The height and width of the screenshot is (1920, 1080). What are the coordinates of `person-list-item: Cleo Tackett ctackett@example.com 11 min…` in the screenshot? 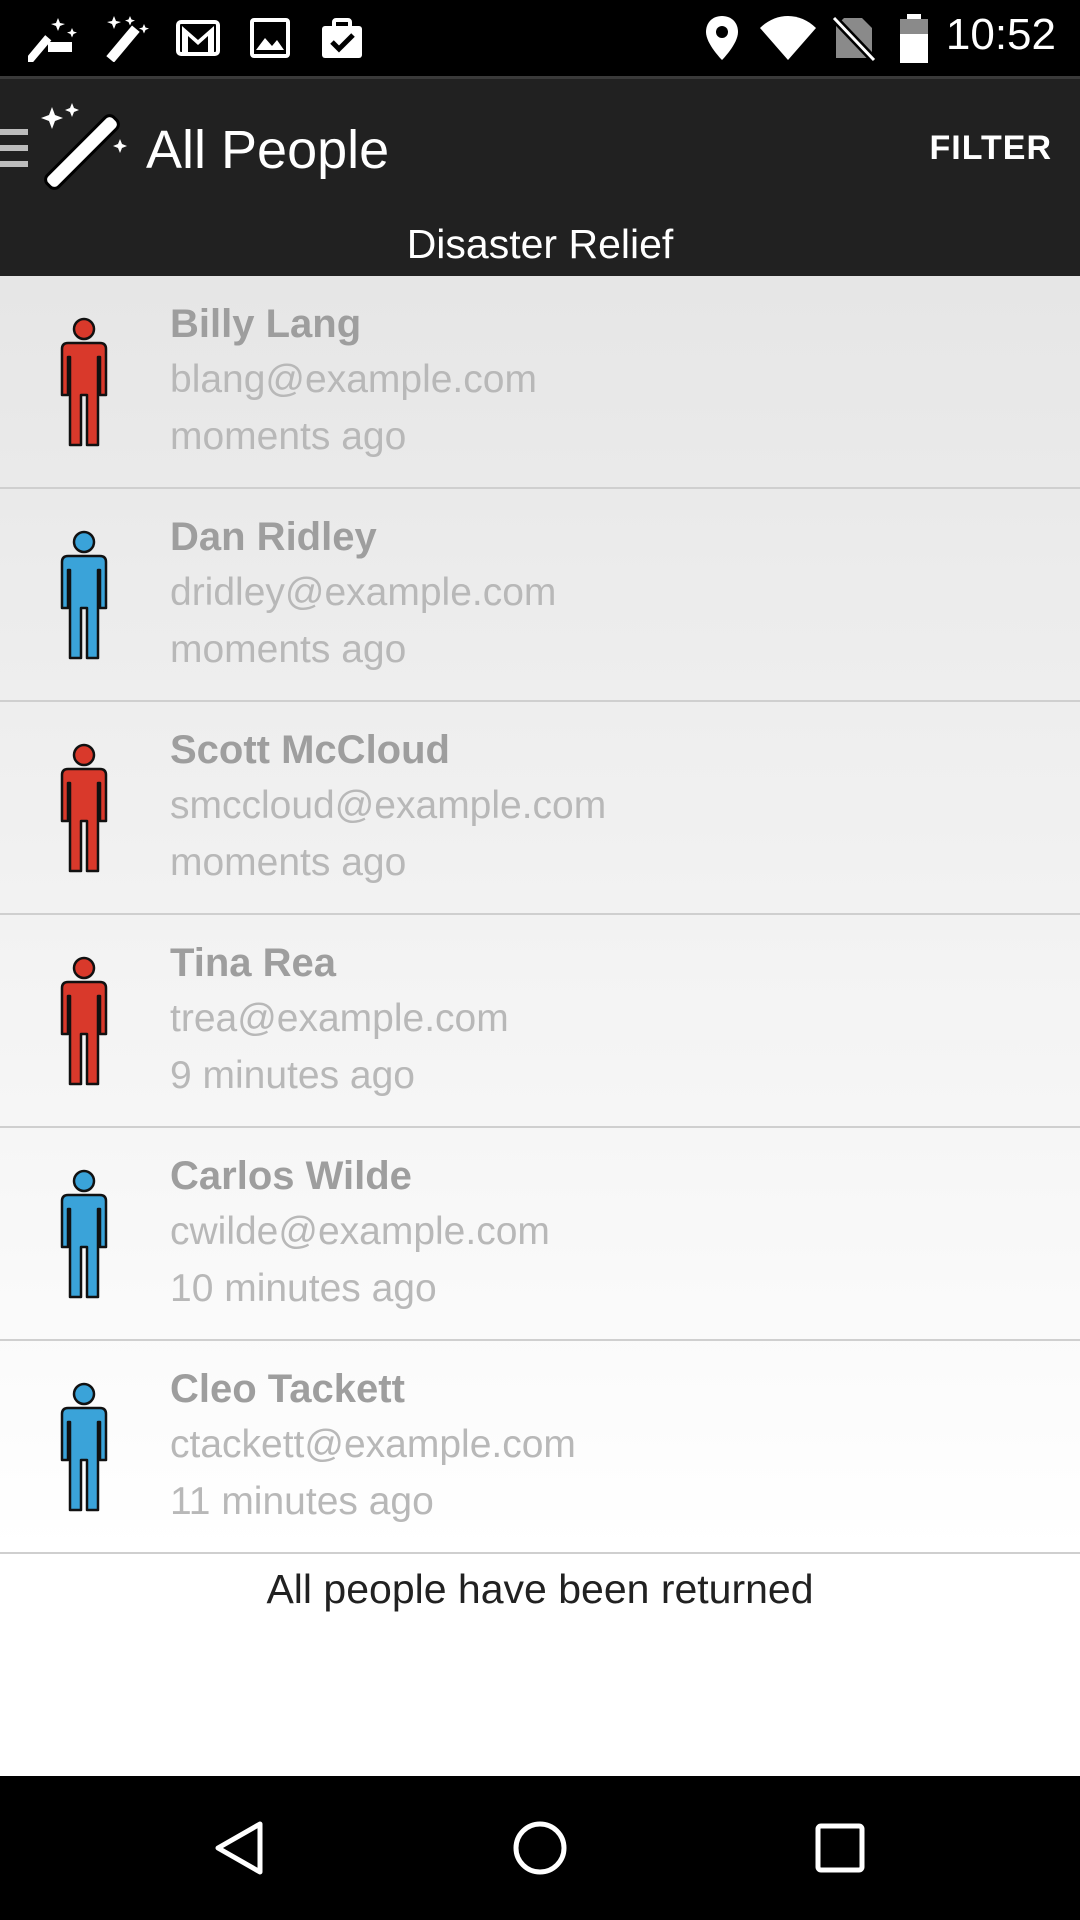 It's located at (540, 1447).